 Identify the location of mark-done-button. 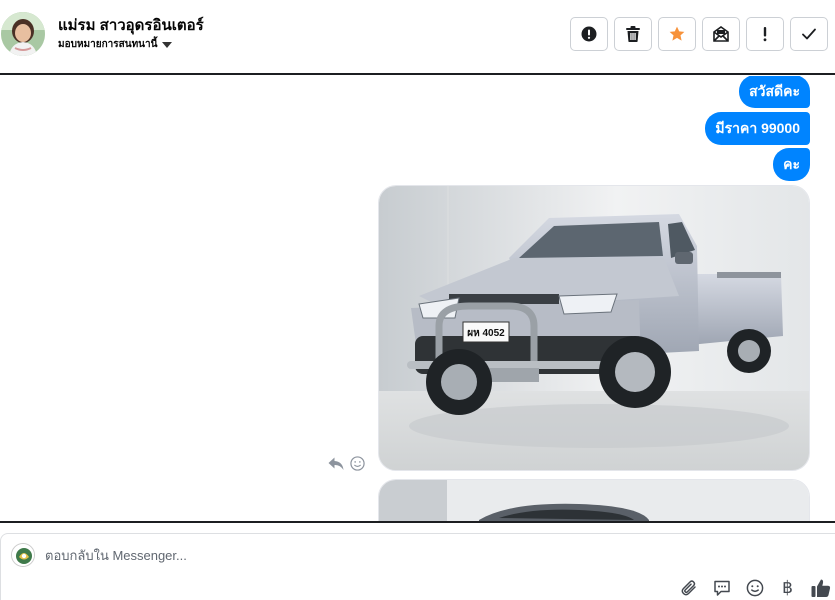
(809, 34).